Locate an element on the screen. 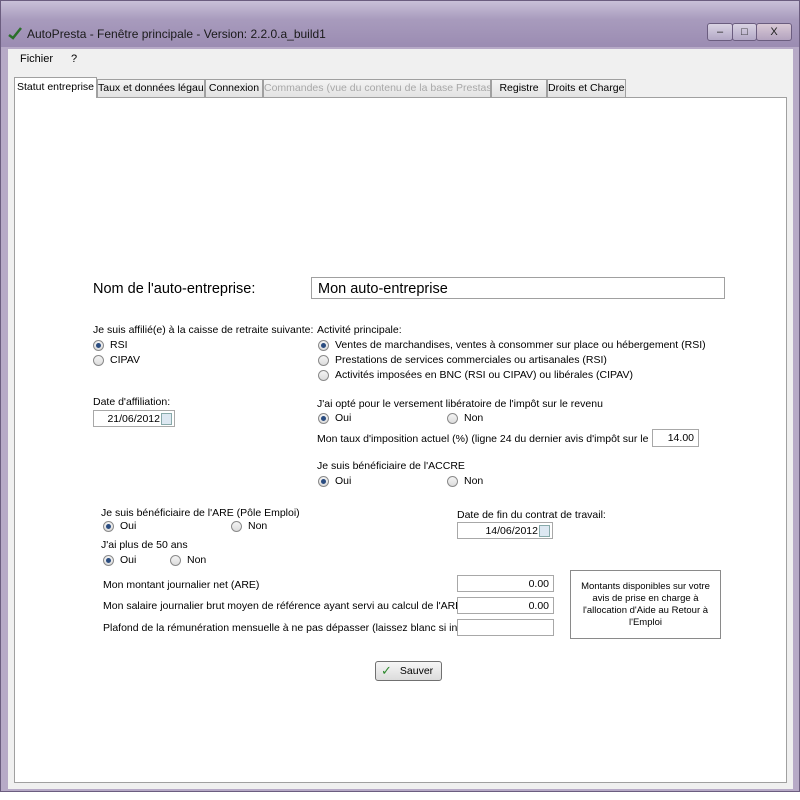 The width and height of the screenshot is (800, 800). radio-liberatory-non: Non is located at coordinates (465, 418).